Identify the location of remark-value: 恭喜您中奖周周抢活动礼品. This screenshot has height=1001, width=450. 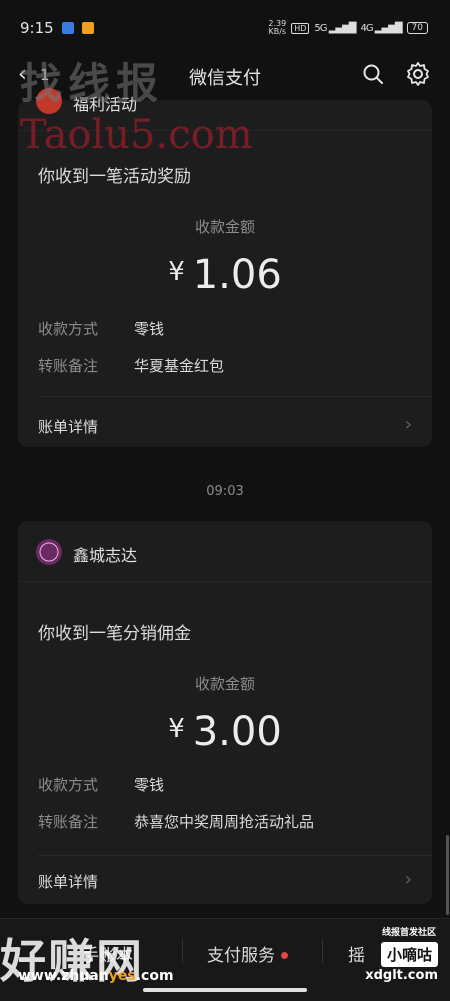
(224, 822).